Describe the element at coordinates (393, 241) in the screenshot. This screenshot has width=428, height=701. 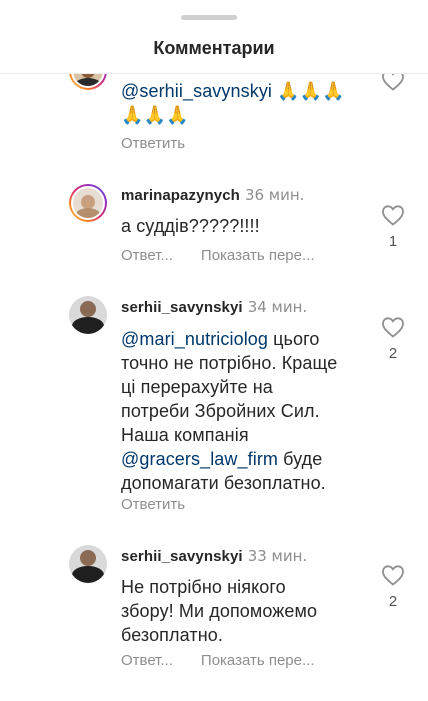
I see `like-count: 1` at that location.